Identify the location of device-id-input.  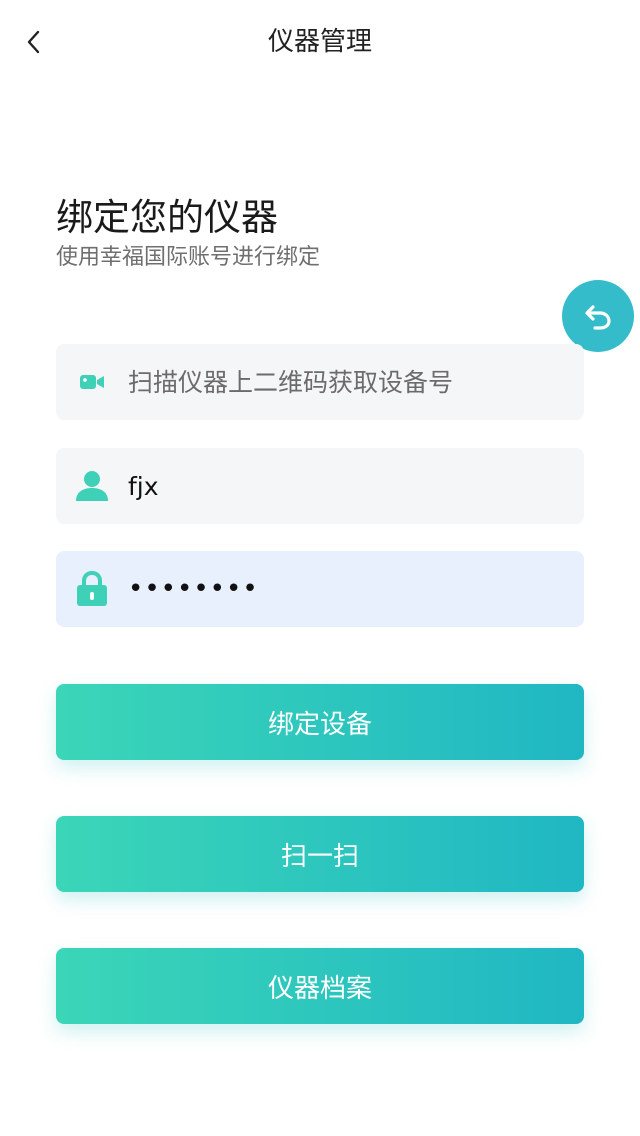
(348, 382).